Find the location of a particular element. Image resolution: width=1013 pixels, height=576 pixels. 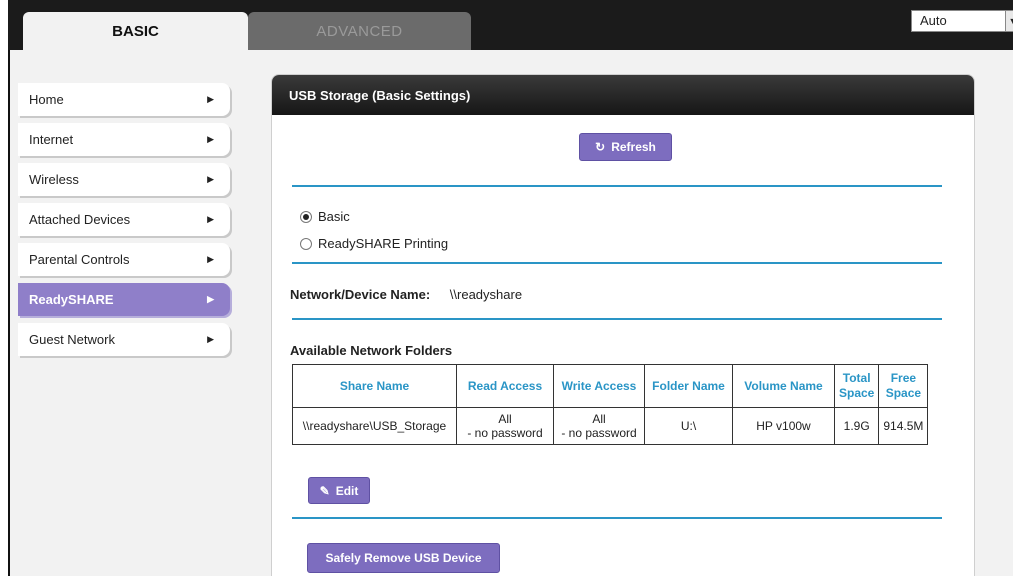

radio-button is located at coordinates (306, 243).